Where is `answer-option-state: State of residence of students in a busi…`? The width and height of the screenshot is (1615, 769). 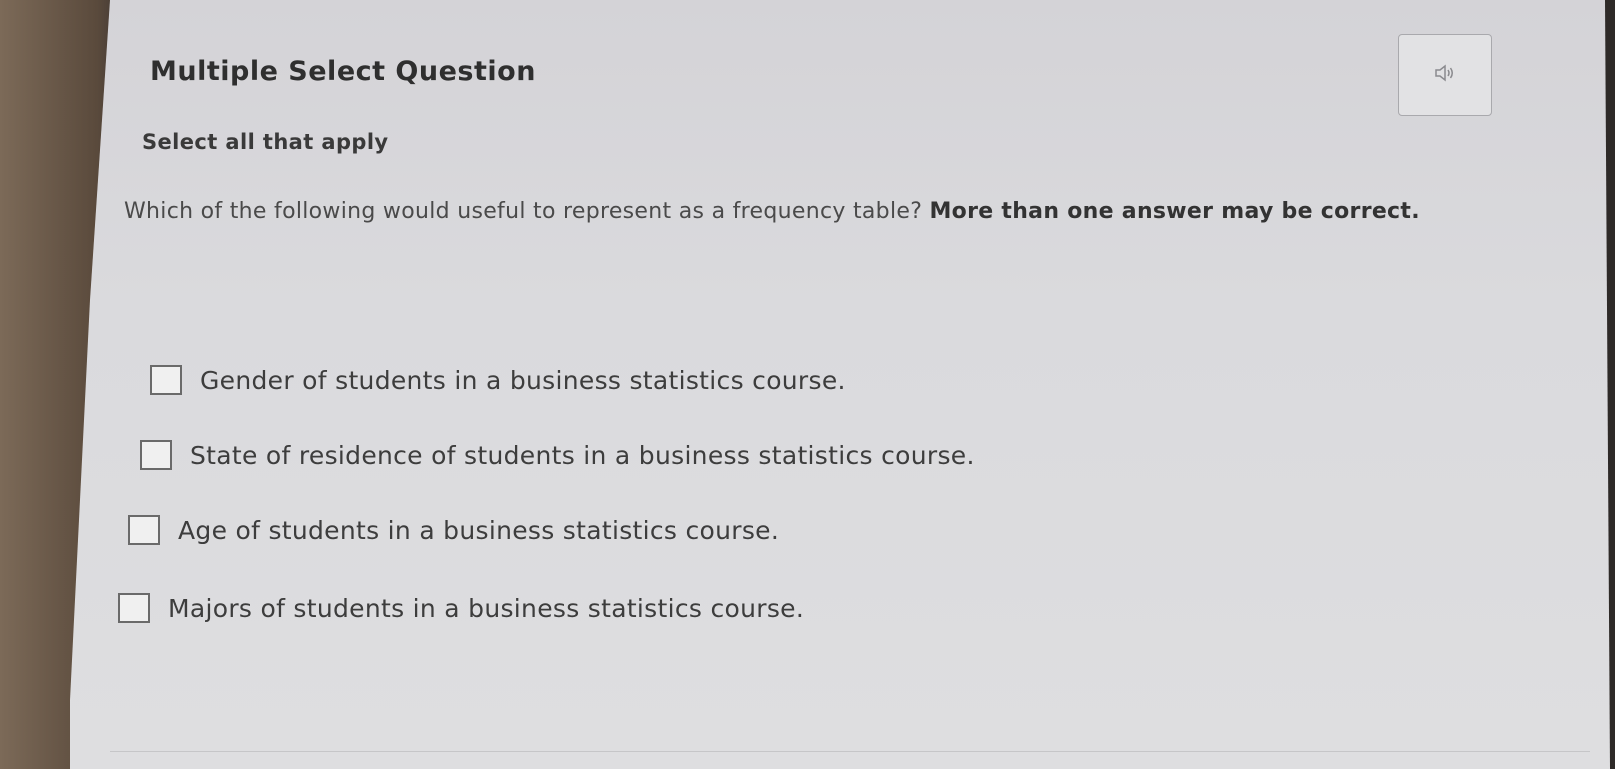
answer-option-state: State of residence of students in a busi… is located at coordinates (557, 455).